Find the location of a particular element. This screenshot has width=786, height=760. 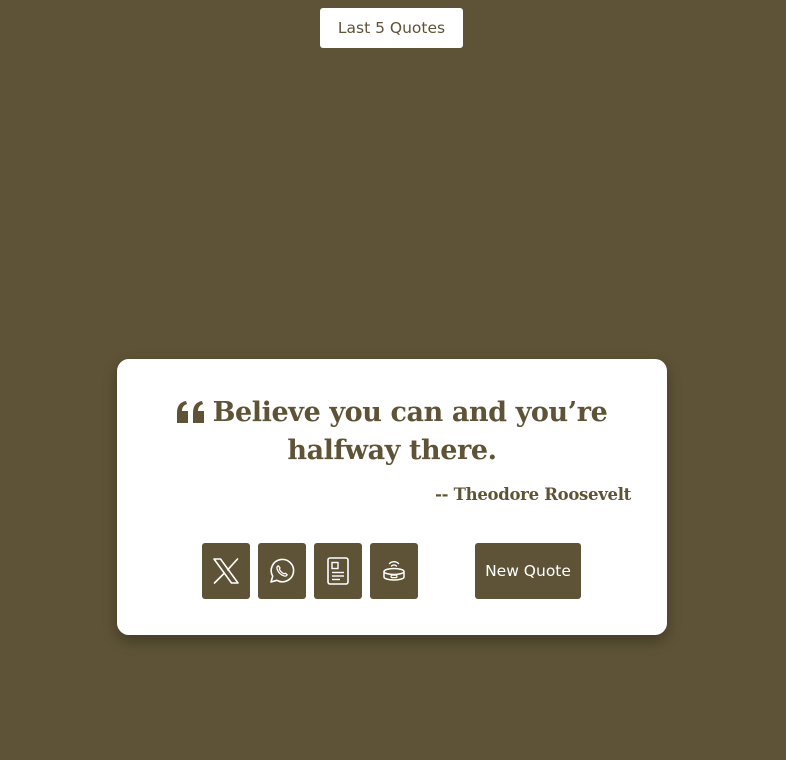

tumblr-share-button is located at coordinates (338, 571).